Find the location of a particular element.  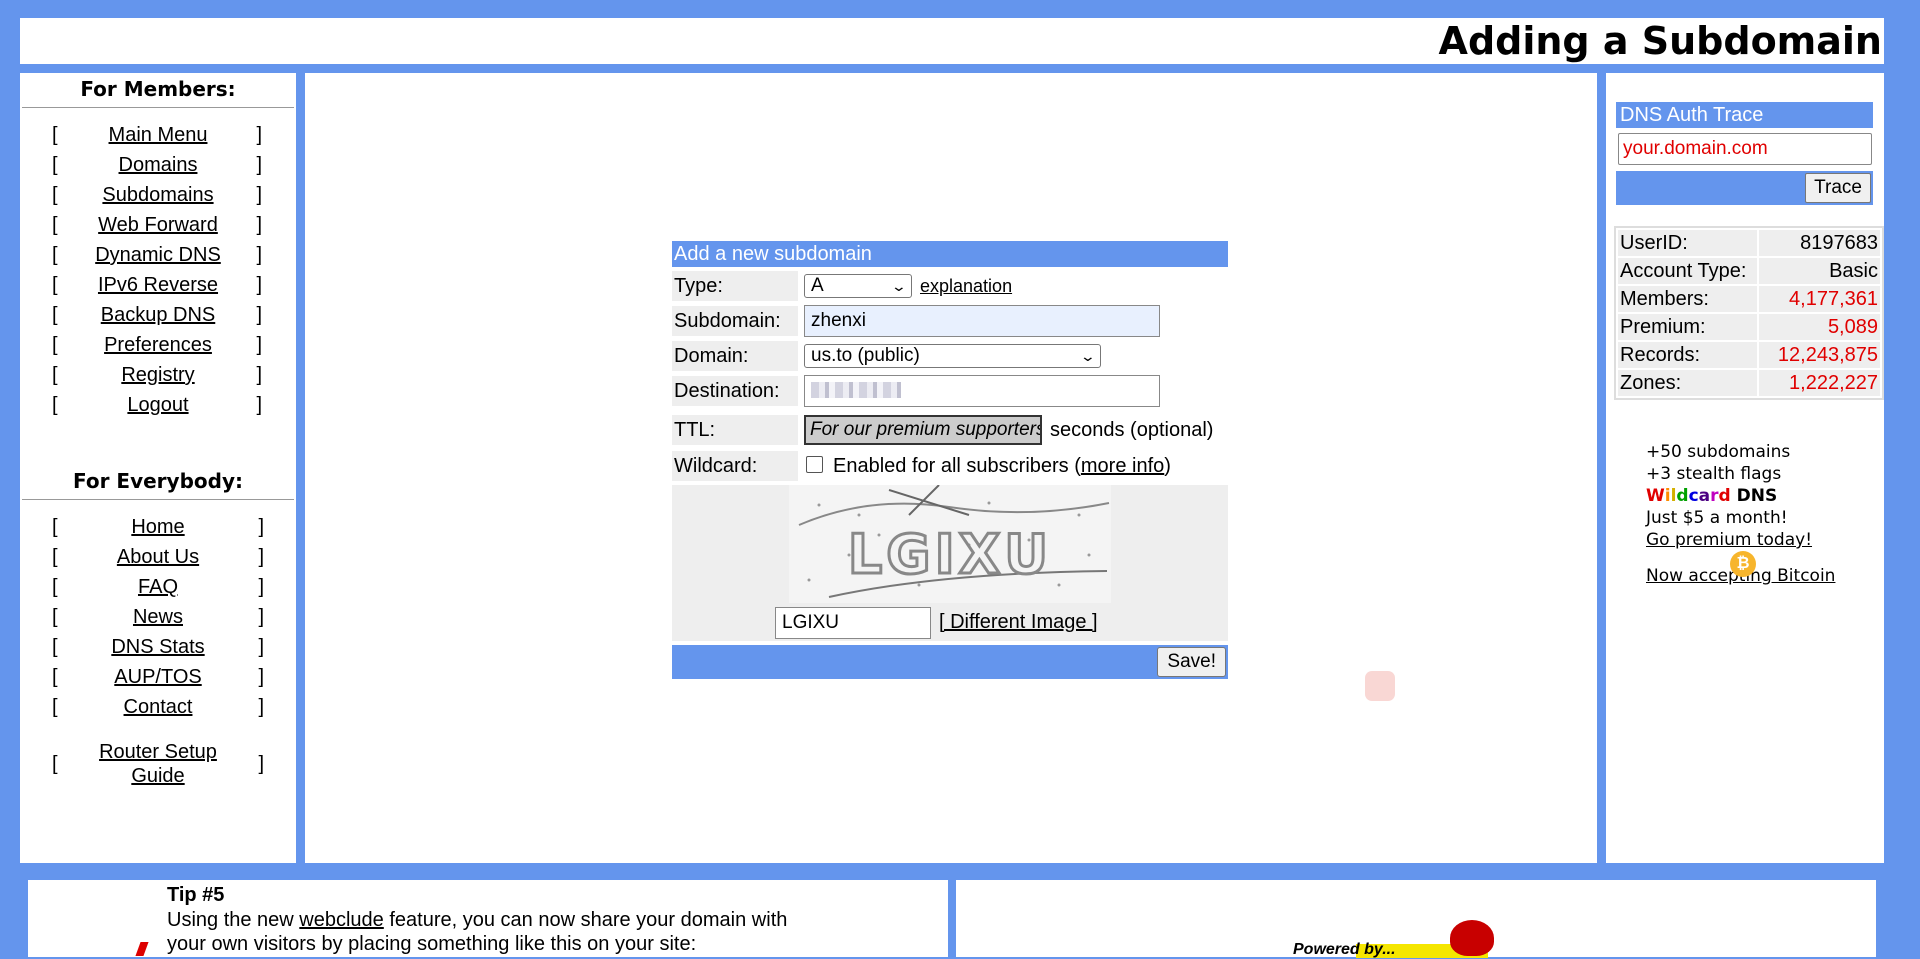

wildcard-letter: c is located at coordinates (1693, 496).